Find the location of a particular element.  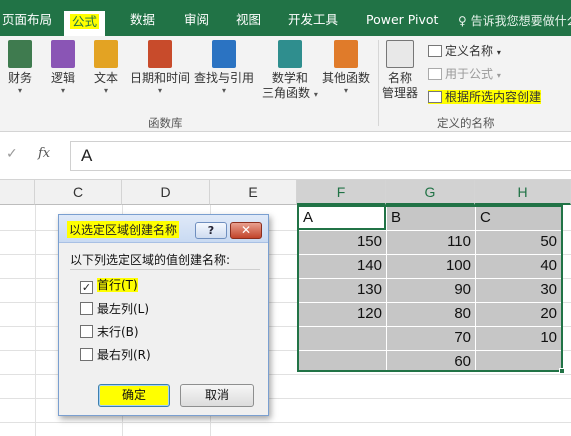

calendar-icon is located at coordinates (160, 54).